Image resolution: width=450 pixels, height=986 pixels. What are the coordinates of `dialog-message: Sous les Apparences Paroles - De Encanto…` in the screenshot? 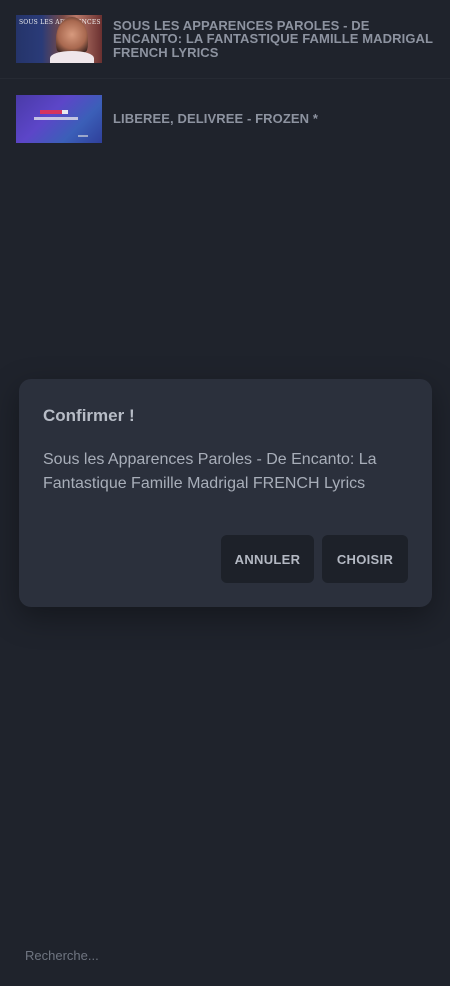 It's located at (210, 471).